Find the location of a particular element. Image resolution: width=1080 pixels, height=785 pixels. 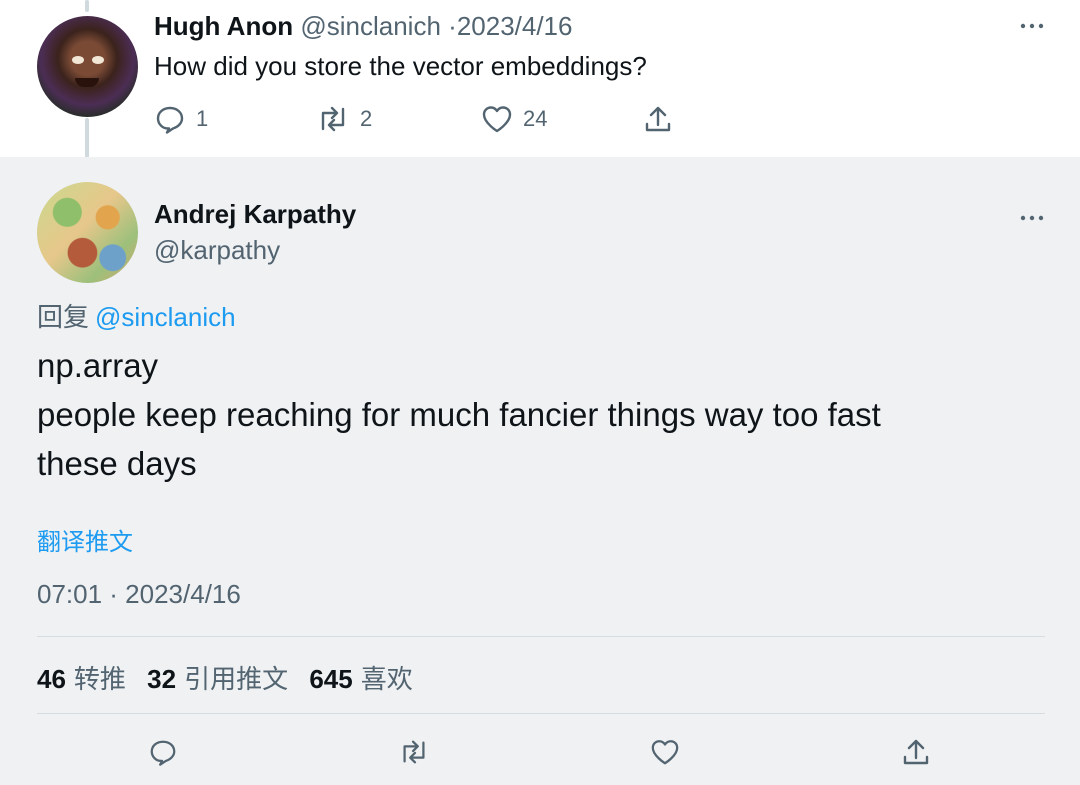

parent-tweet-header: Hugh Anon @sinclanich ·2023/4/16 is located at coordinates (363, 26).